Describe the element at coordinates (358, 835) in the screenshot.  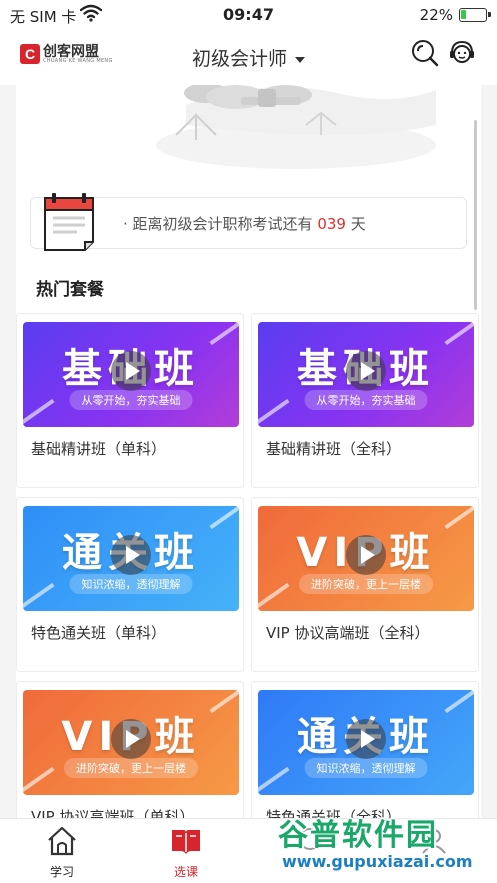
I see `watermark-text: 谷普软件园` at that location.